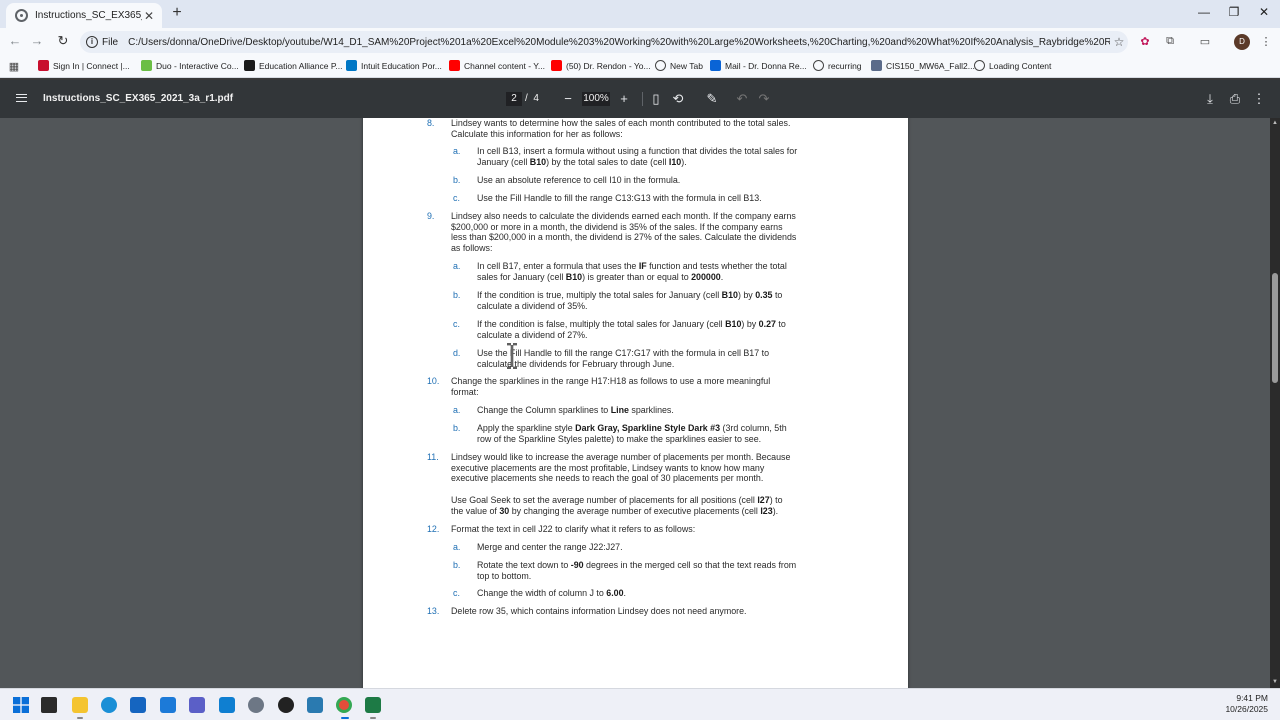 This screenshot has width=1280, height=720. What do you see at coordinates (1246, 709) in the screenshot?
I see `clock-date: 10/26/2025` at bounding box center [1246, 709].